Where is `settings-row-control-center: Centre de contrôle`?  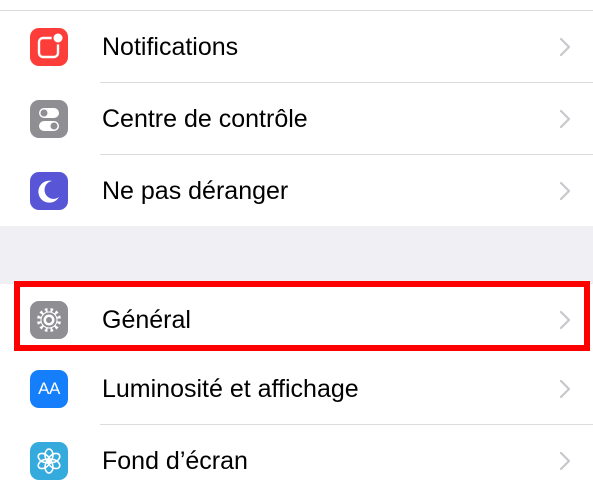
settings-row-control-center: Centre de contrôle is located at coordinates (296, 119).